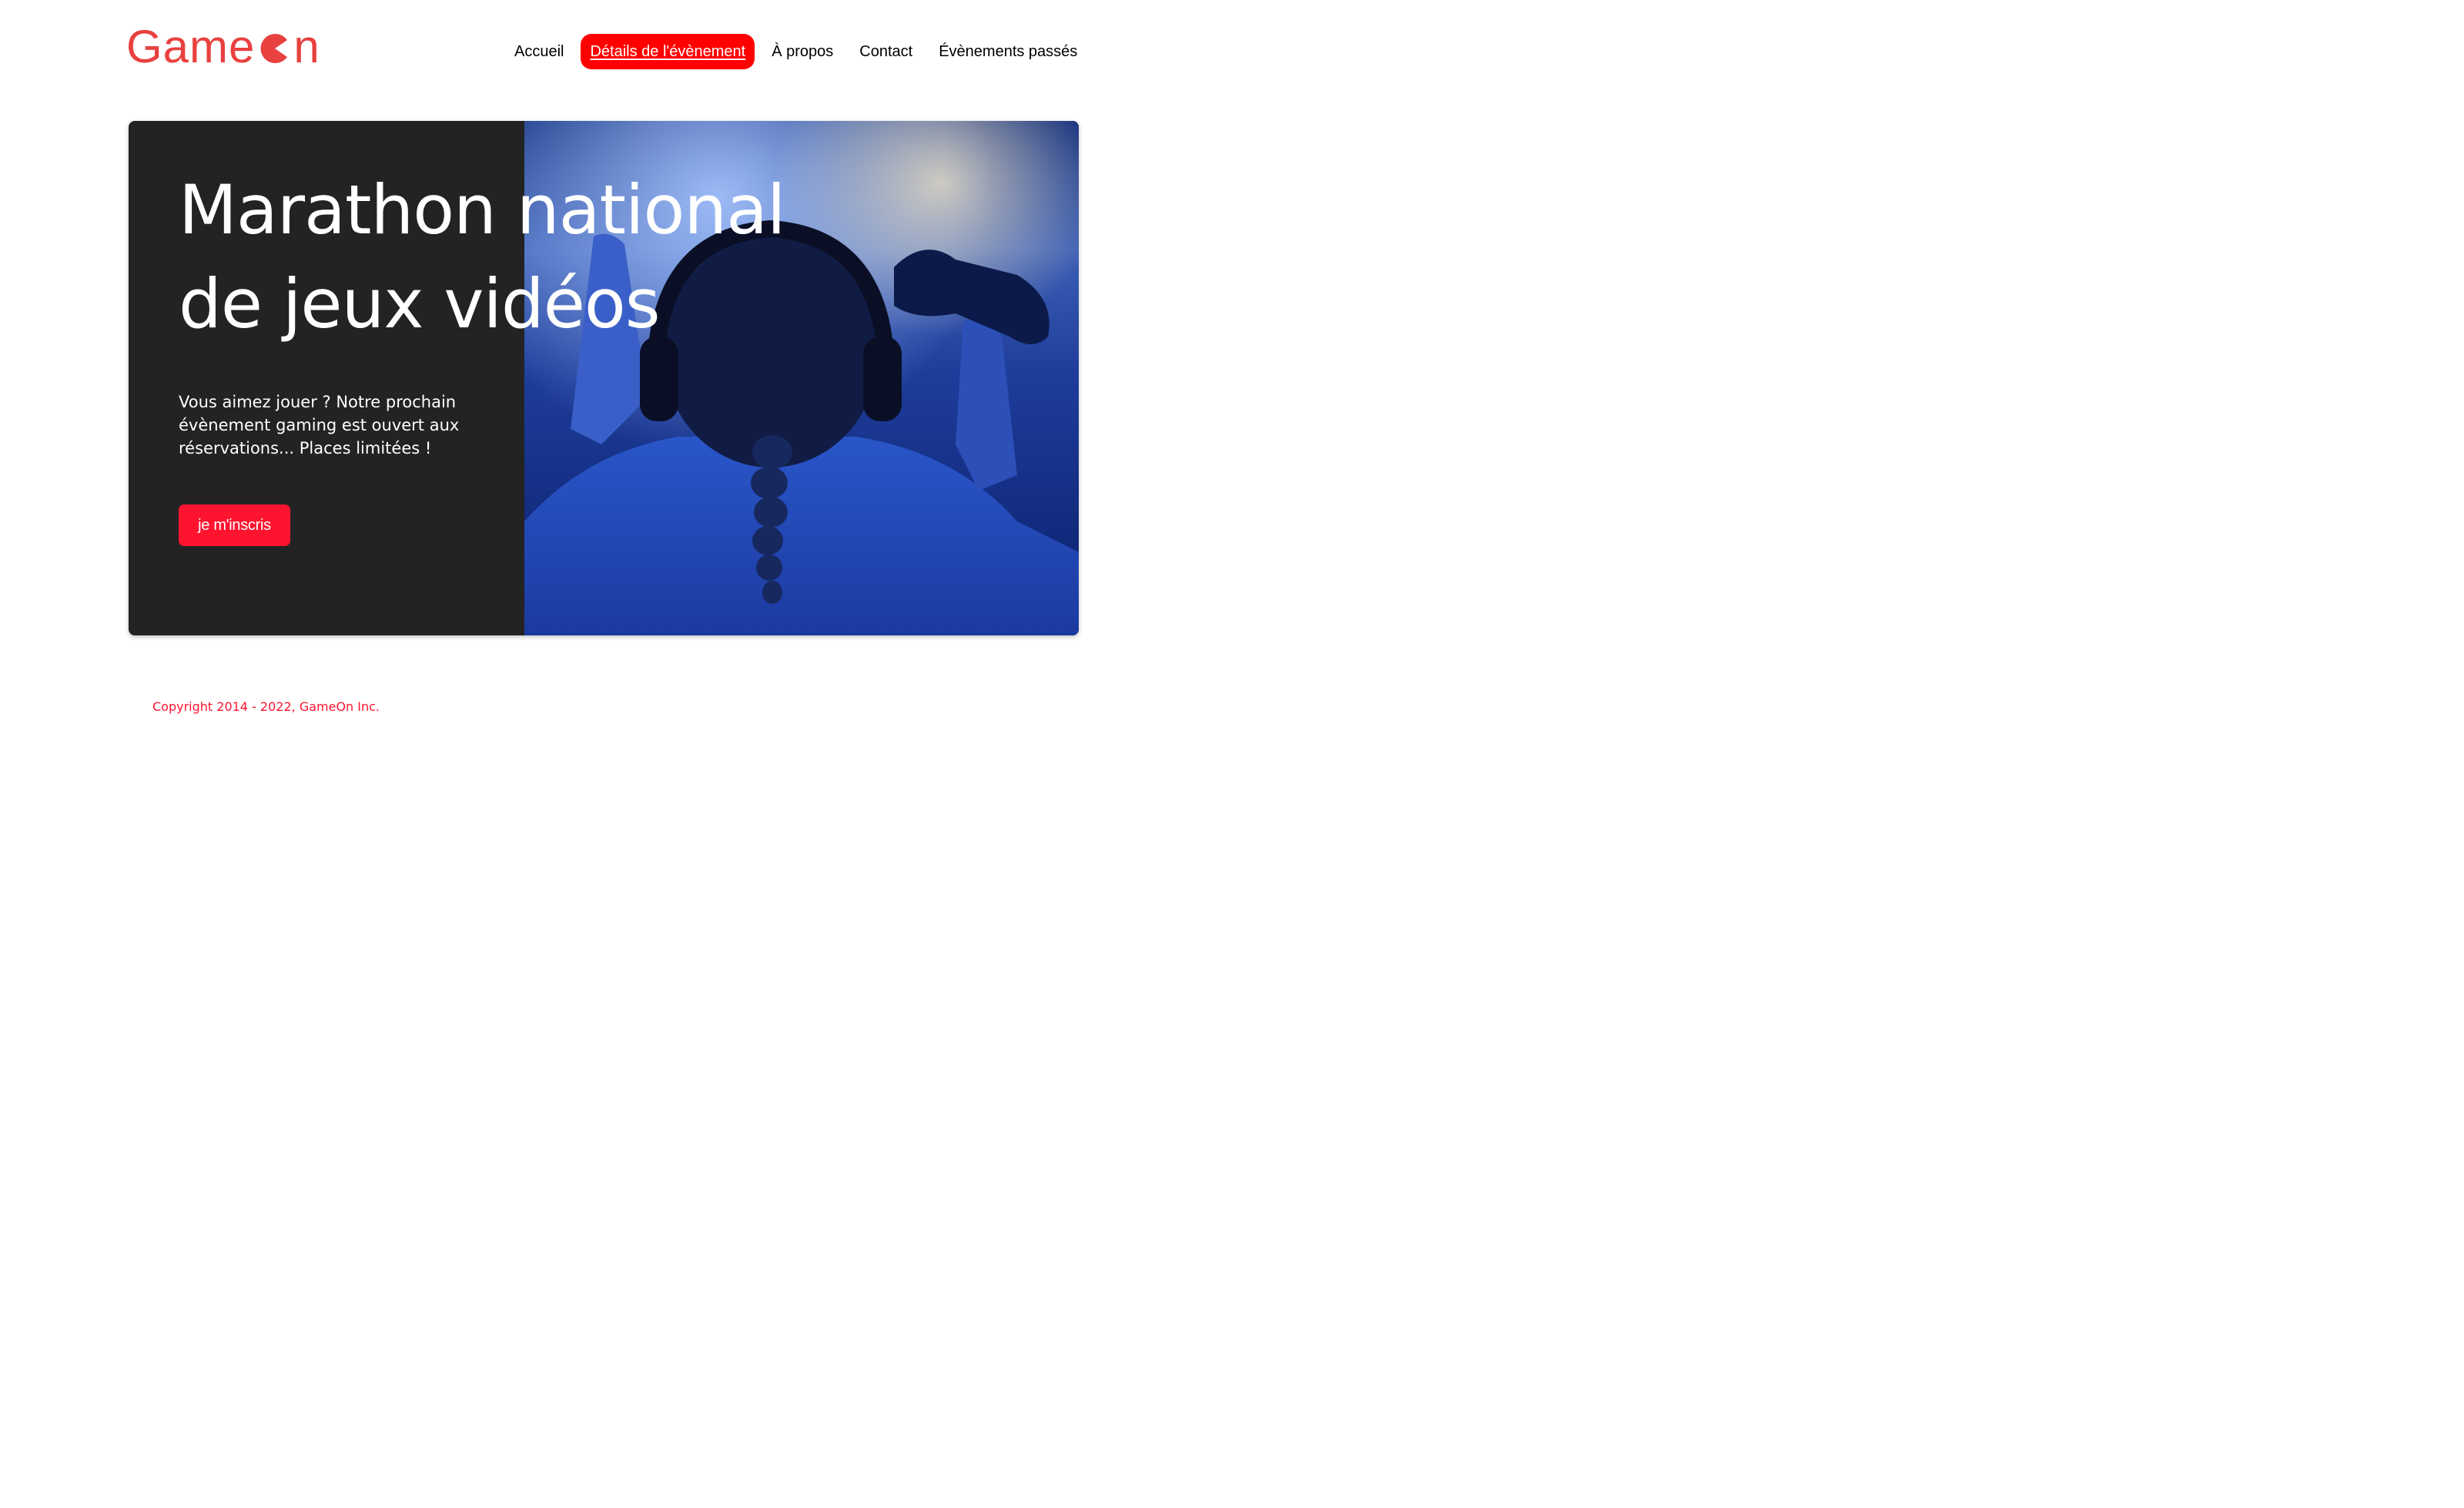 The image size is (2464, 1508). Describe the element at coordinates (191, 46) in the screenshot. I see `logo-text-prefix: Game` at that location.